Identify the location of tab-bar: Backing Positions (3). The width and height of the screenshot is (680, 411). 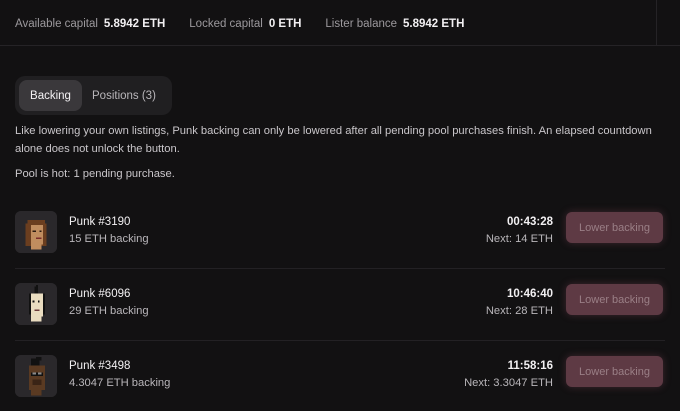
(93, 95).